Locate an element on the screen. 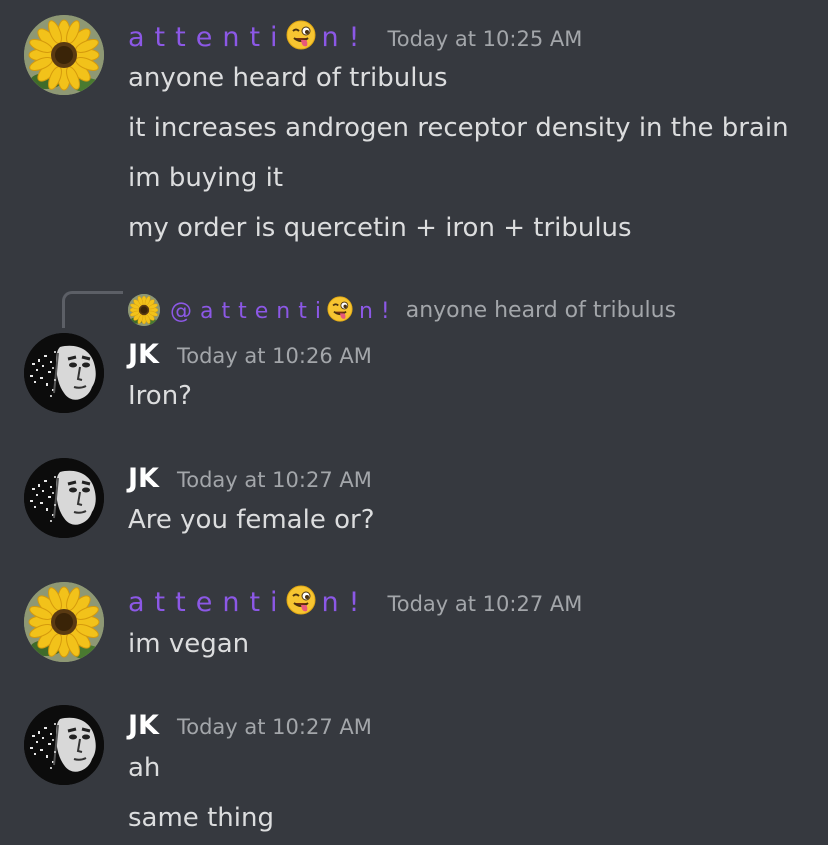 The width and height of the screenshot is (828, 845). message-header: attenti n! Today at 10:27 AM is located at coordinates (355, 605).